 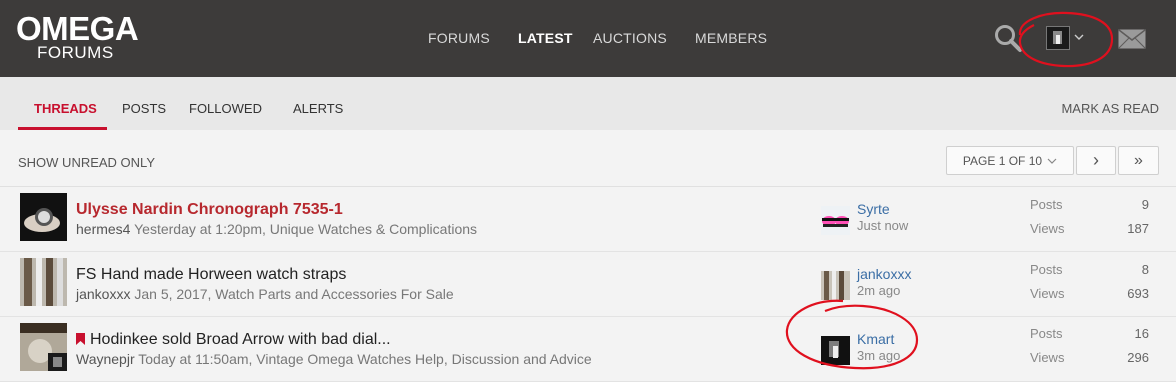 What do you see at coordinates (545, 38) in the screenshot?
I see `nav-latest: LATEST` at bounding box center [545, 38].